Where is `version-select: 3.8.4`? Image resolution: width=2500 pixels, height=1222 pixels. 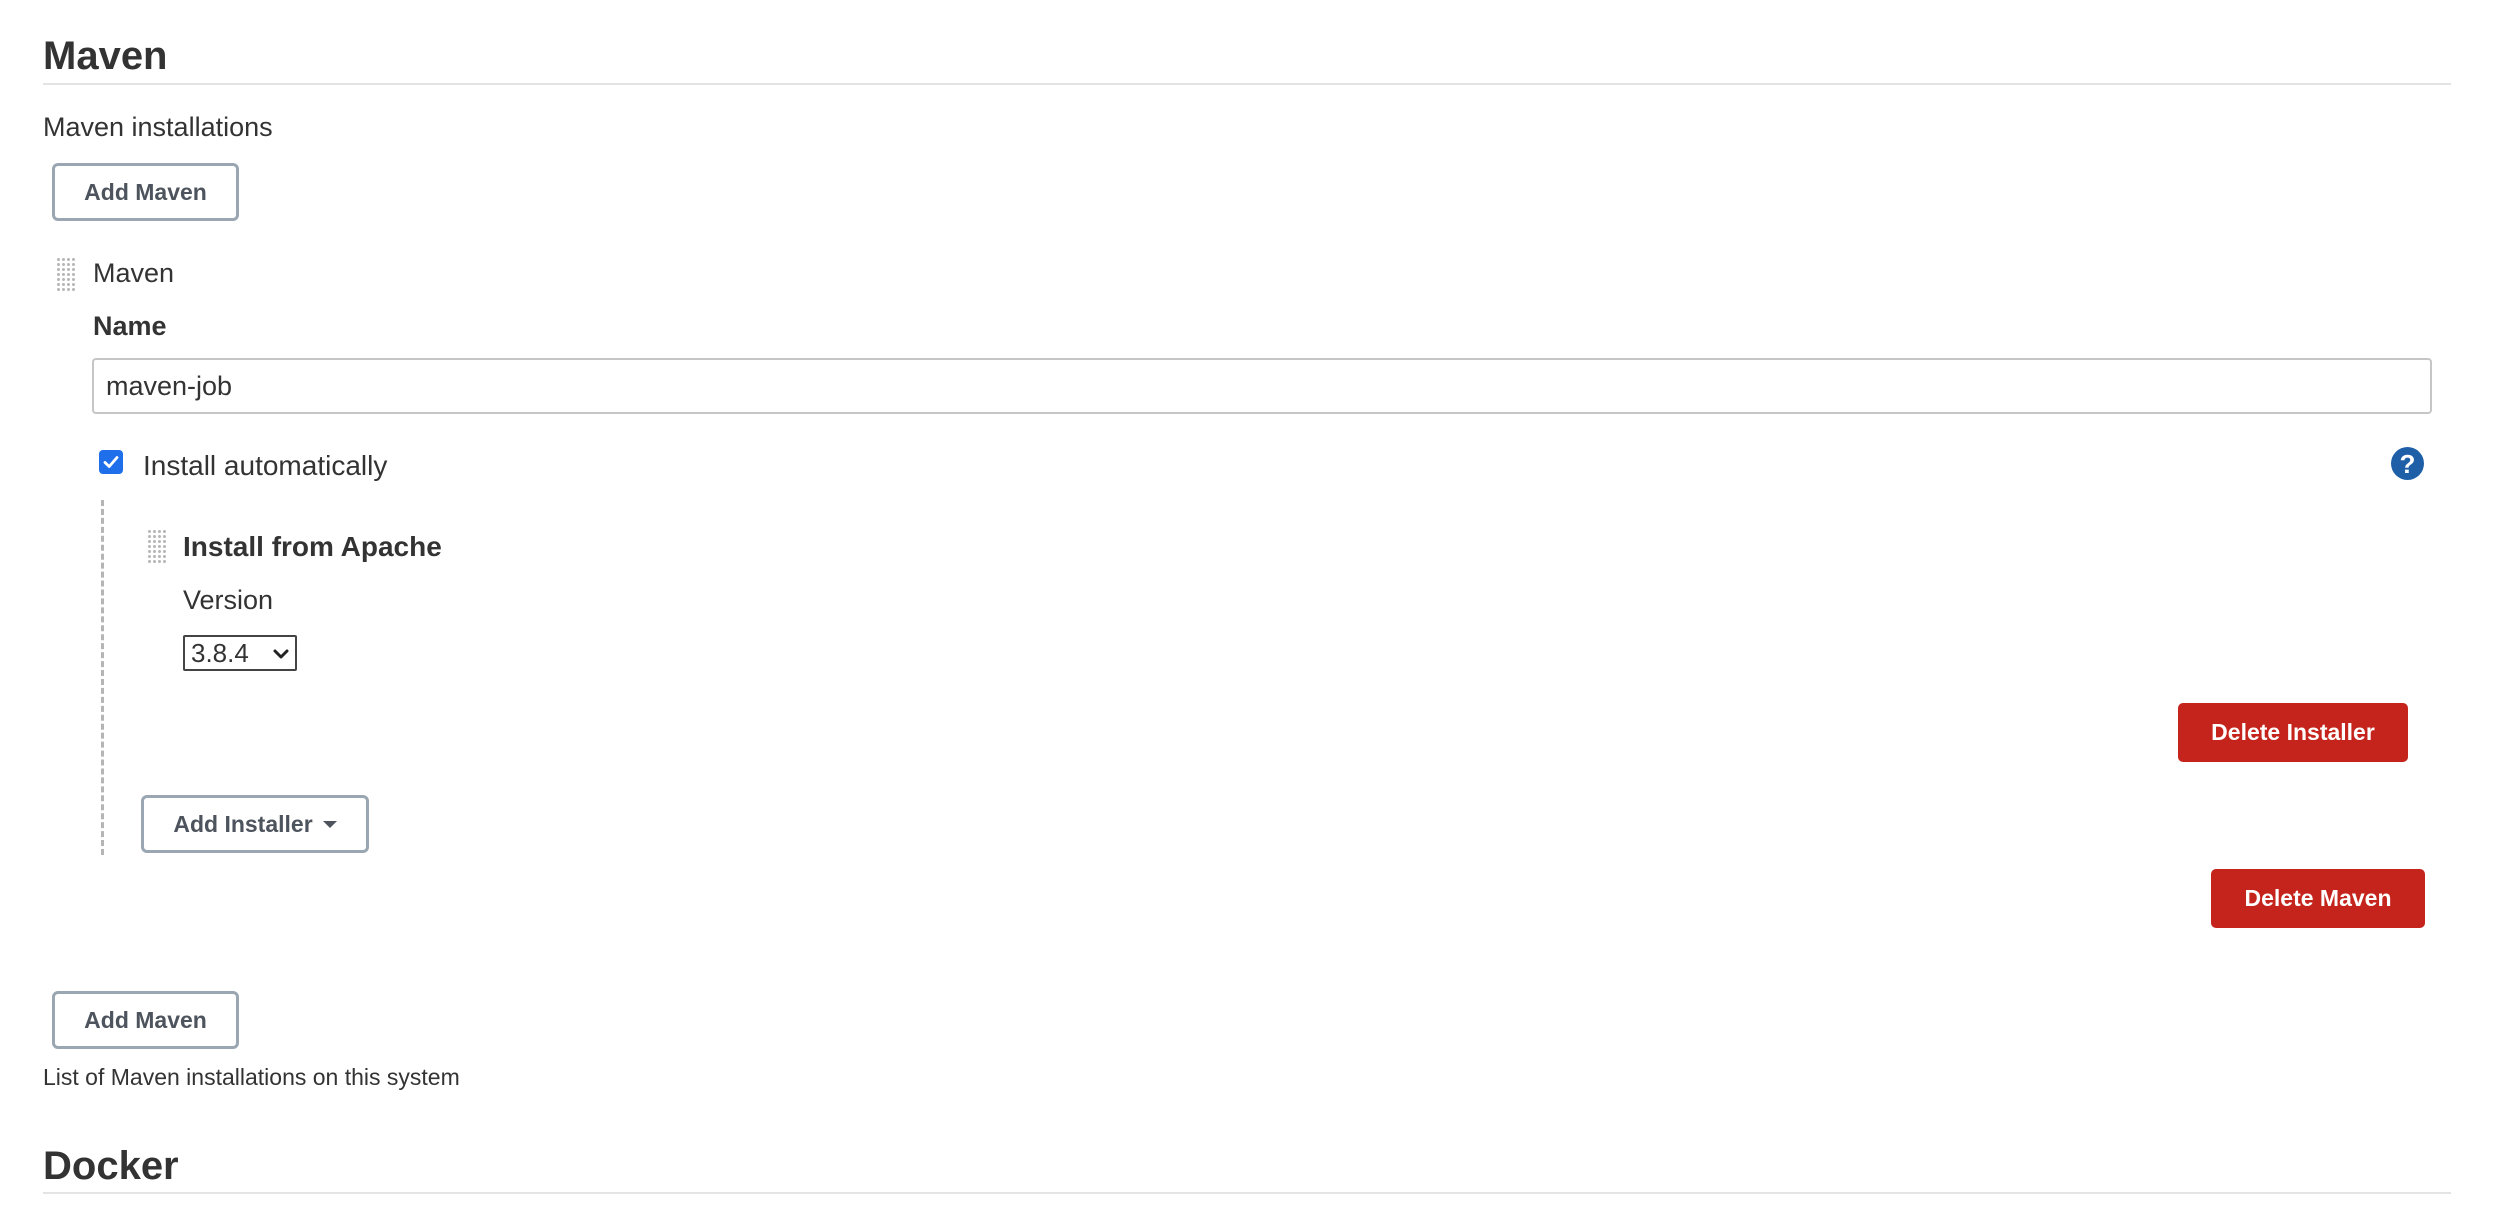 version-select: 3.8.4 is located at coordinates (240, 653).